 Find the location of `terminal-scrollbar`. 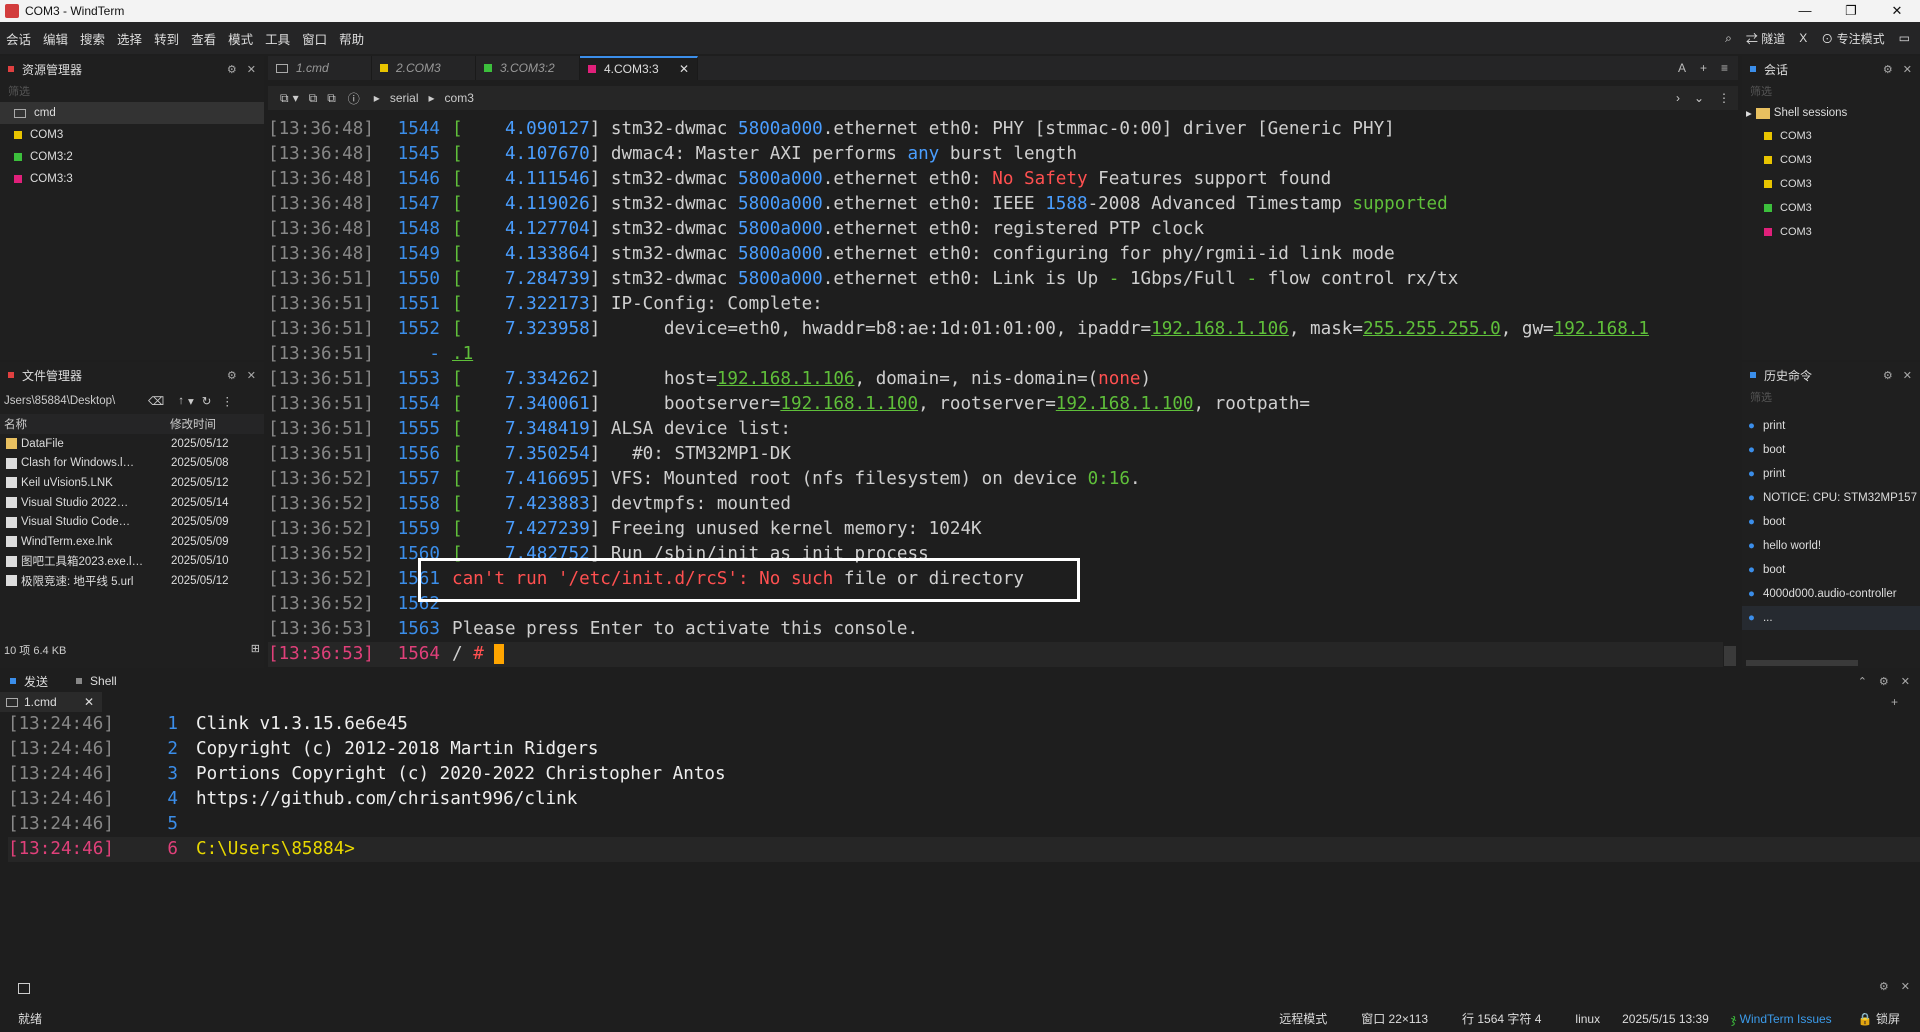

terminal-scrollbar is located at coordinates (1730, 656).